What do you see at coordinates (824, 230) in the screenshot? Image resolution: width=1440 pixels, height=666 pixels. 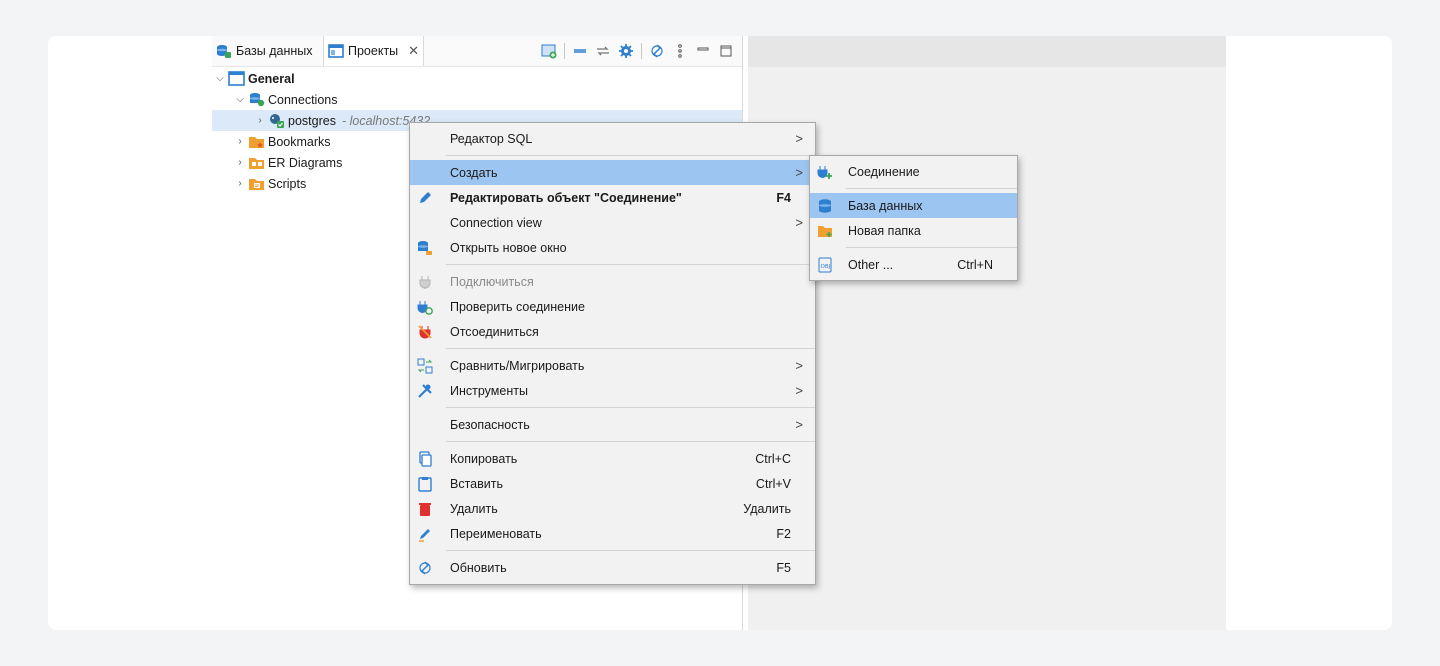 I see `new-folder-icon` at bounding box center [824, 230].